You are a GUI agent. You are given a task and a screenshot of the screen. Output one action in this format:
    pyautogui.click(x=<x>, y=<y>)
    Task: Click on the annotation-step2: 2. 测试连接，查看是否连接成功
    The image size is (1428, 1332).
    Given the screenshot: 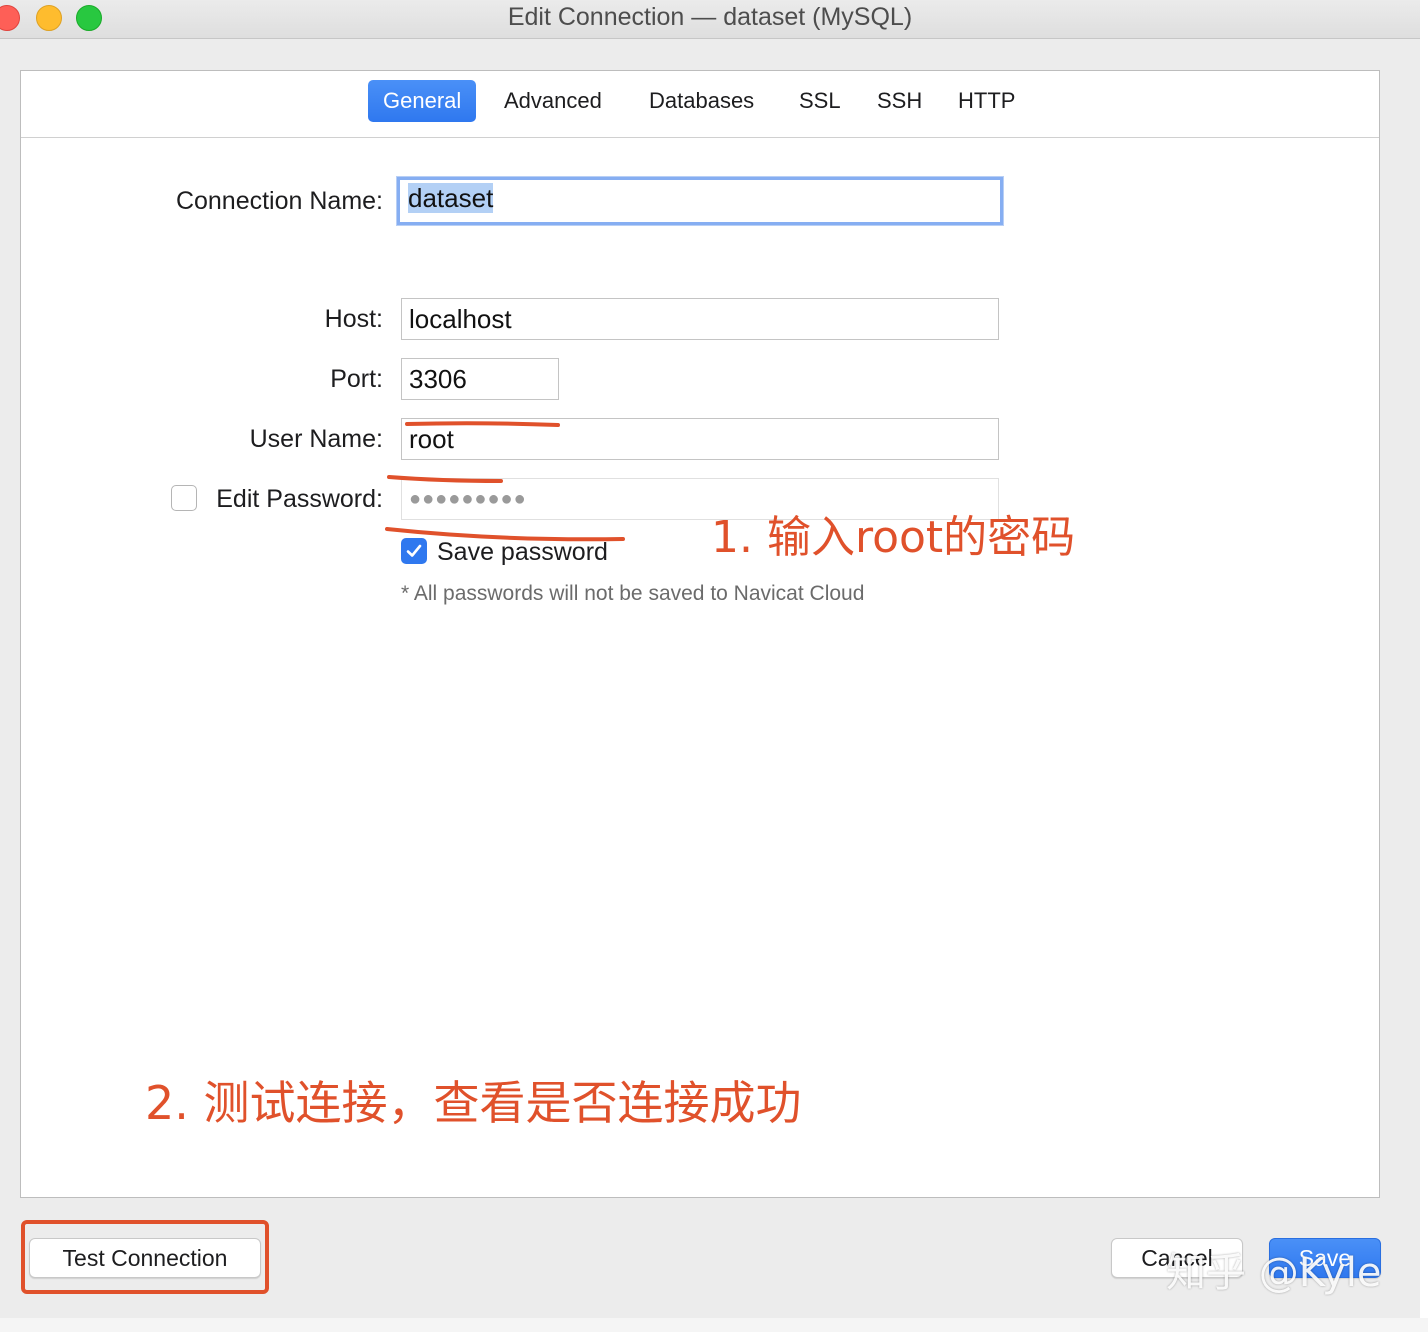 What is the action you would take?
    pyautogui.click(x=473, y=1103)
    